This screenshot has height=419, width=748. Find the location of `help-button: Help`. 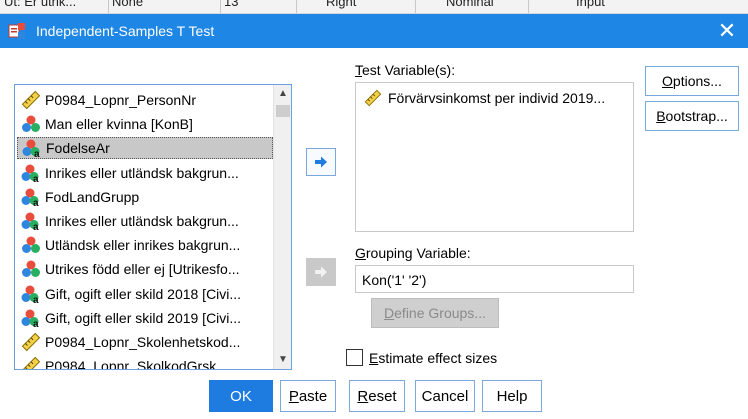

help-button: Help is located at coordinates (512, 396).